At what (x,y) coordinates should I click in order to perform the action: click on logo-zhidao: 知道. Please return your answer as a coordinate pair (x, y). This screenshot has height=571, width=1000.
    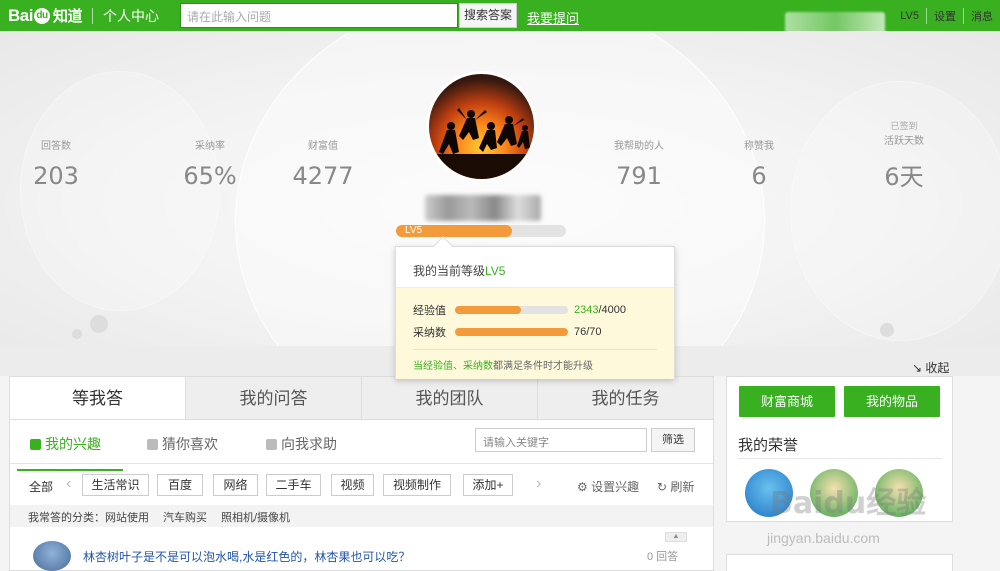
    Looking at the image, I should click on (67, 16).